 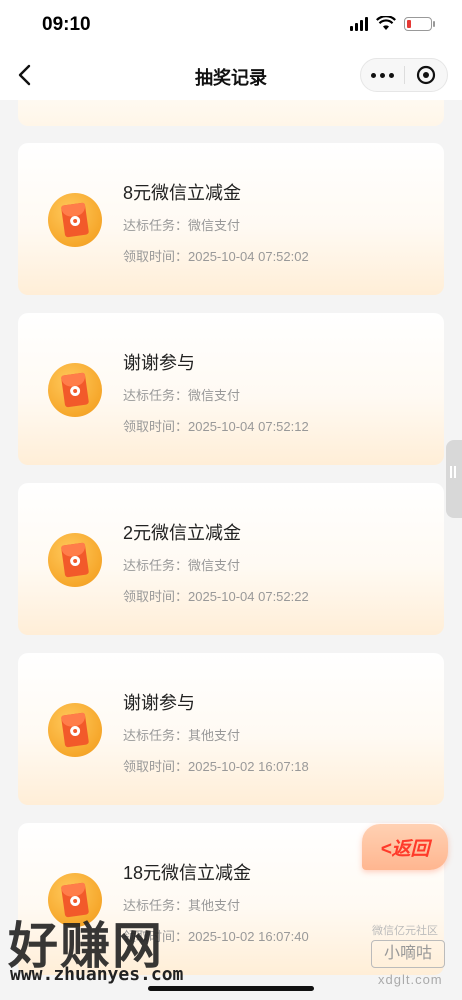 I want to click on mini-program-capsule, so click(x=404, y=75).